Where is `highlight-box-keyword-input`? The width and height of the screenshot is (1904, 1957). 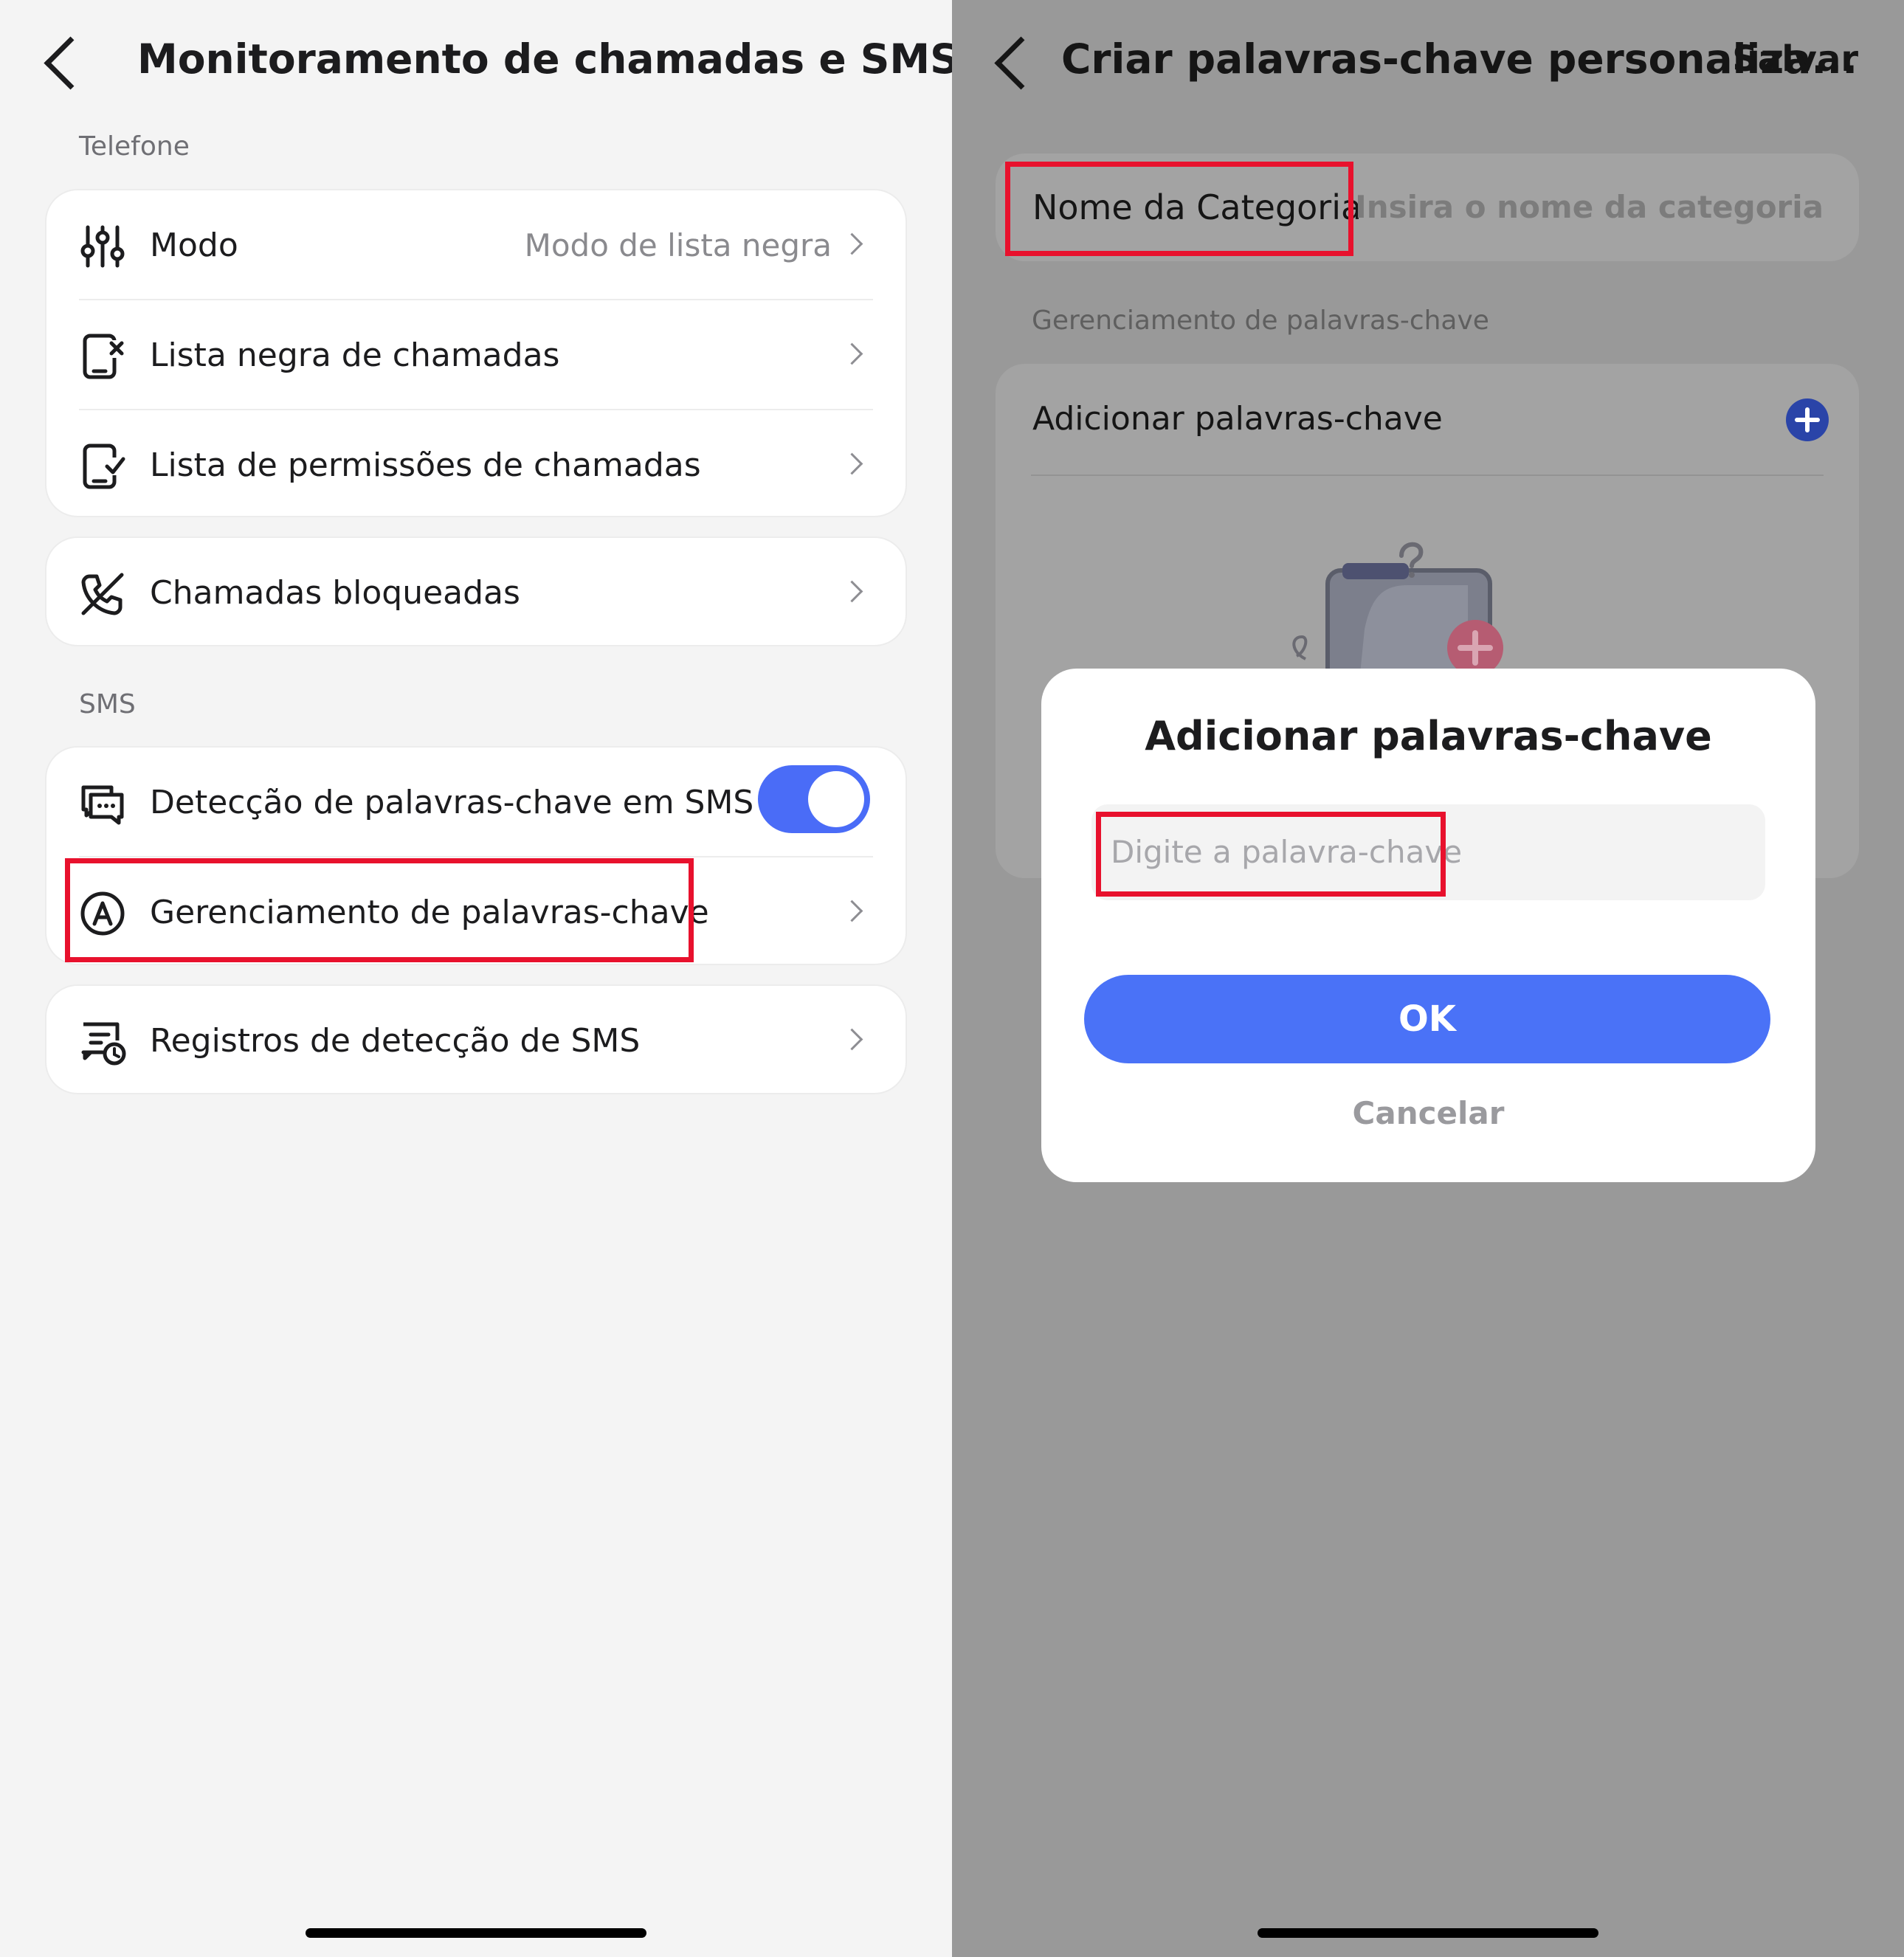
highlight-box-keyword-input is located at coordinates (1271, 855).